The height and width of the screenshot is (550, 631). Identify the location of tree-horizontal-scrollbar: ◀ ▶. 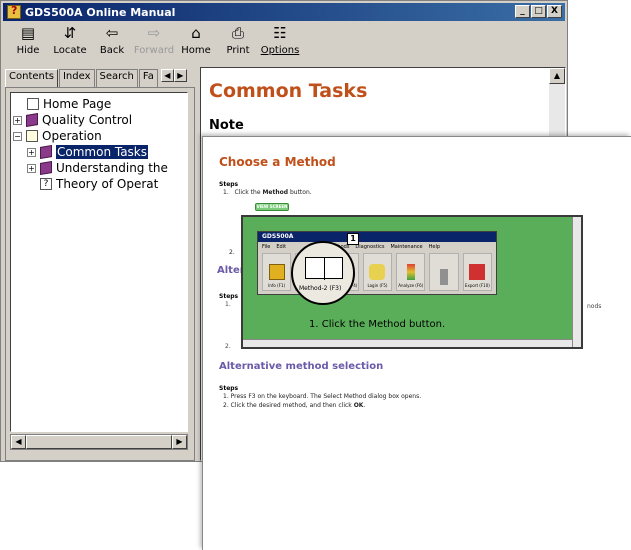
(99, 442).